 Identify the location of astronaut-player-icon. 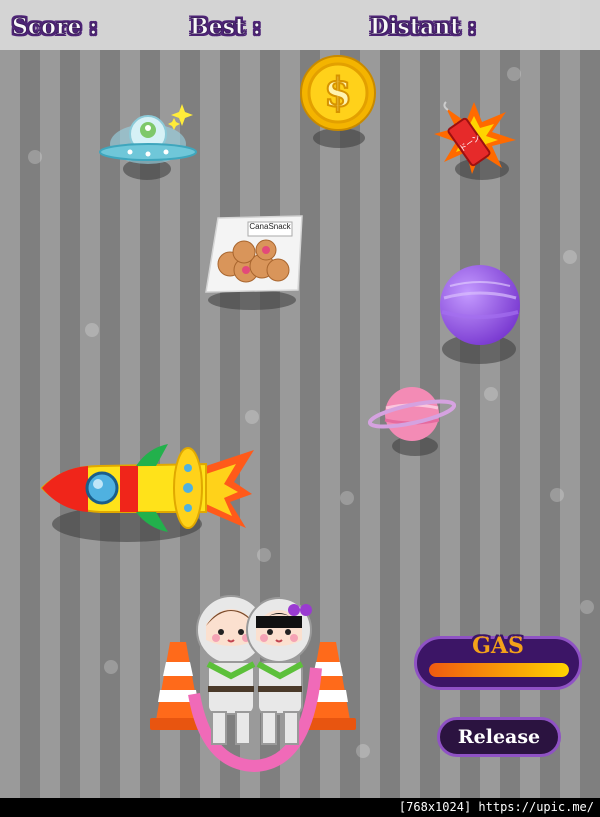
(251, 684).